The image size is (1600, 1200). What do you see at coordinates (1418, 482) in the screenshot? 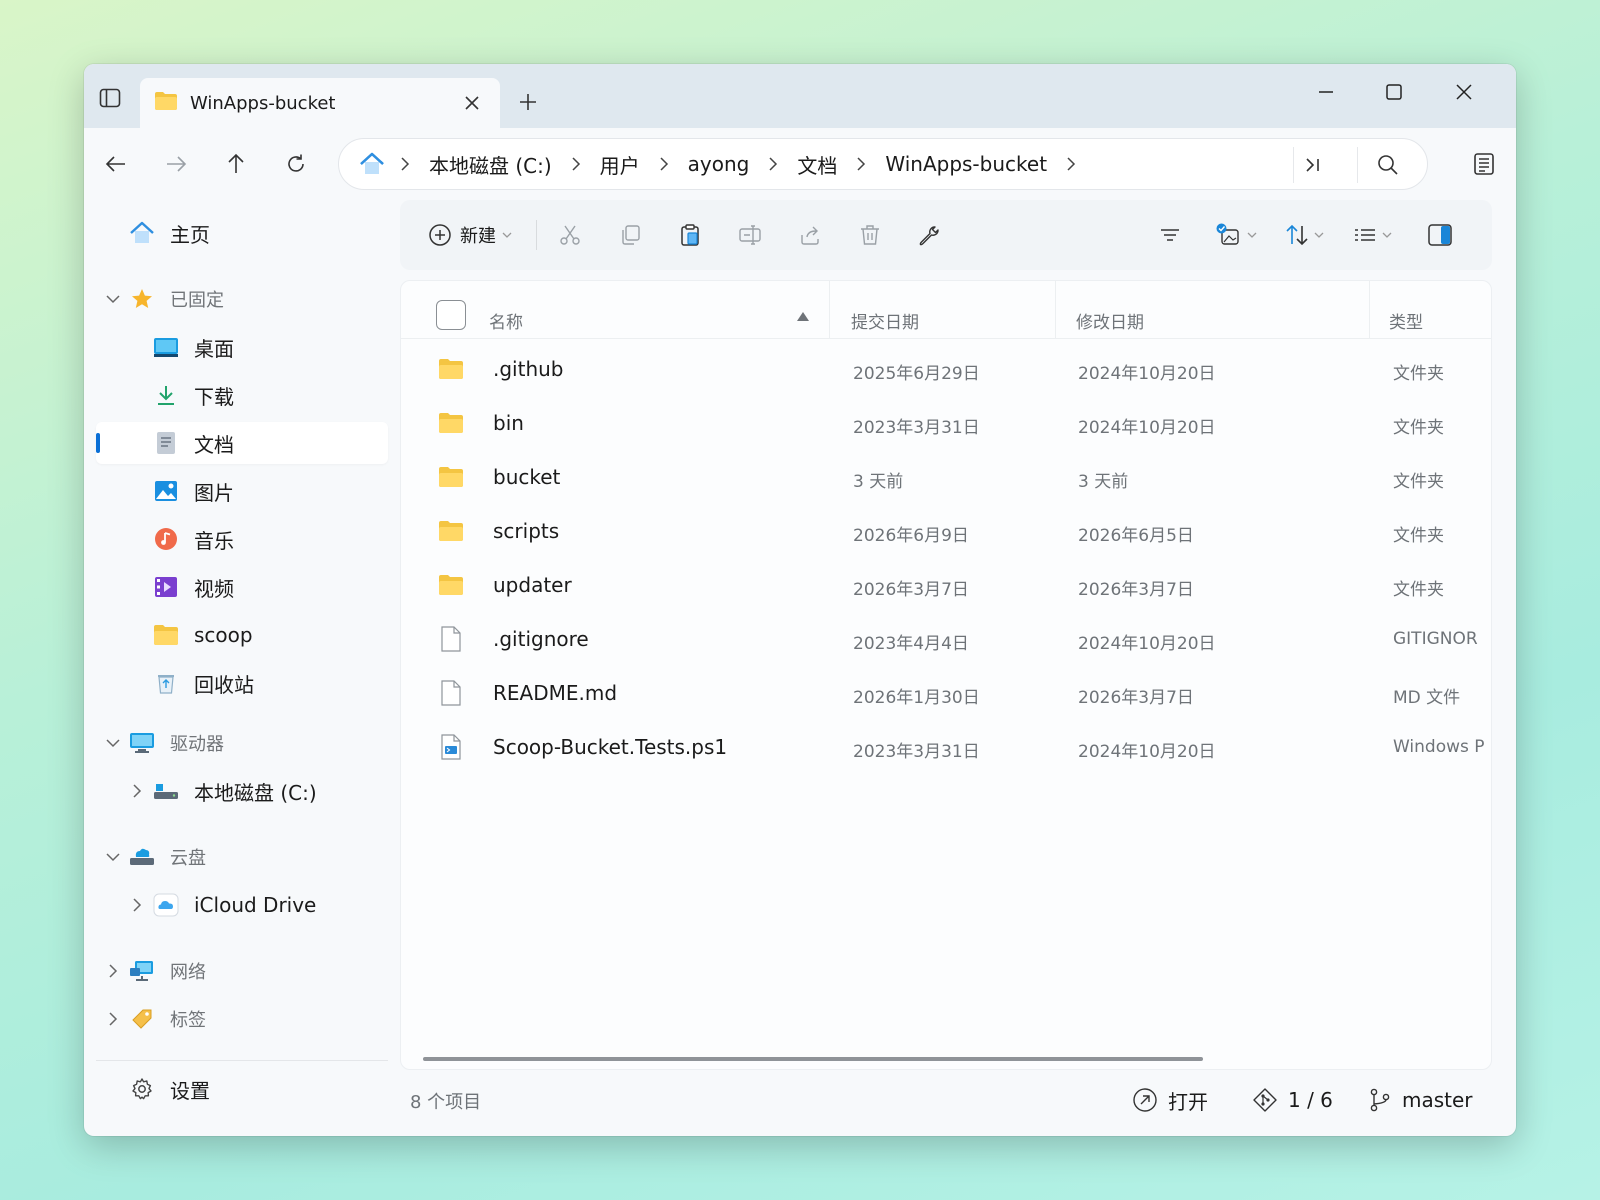
I see `file-type: 文件夹` at bounding box center [1418, 482].